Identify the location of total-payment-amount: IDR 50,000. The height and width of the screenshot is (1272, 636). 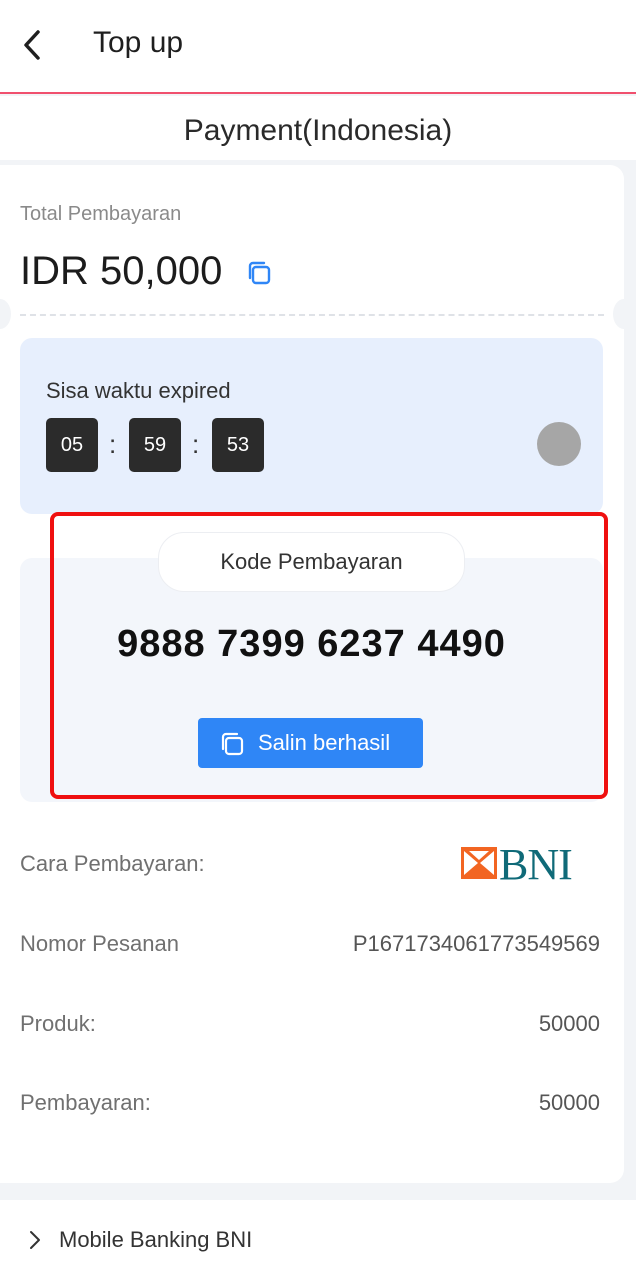
(121, 271).